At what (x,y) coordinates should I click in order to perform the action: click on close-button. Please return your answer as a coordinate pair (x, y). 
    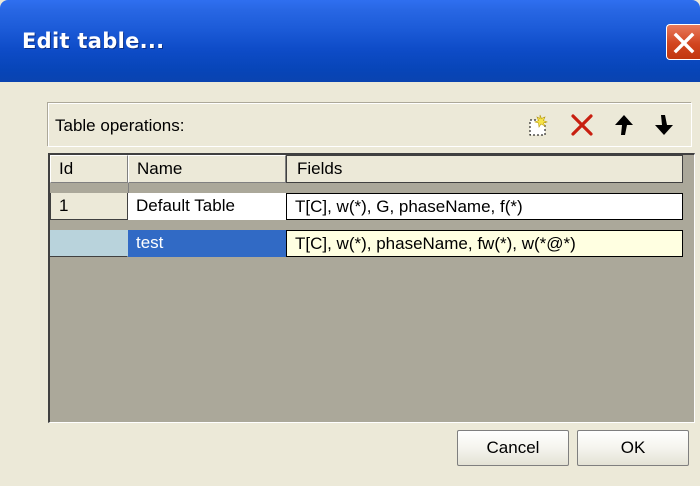
    Looking at the image, I should click on (683, 42).